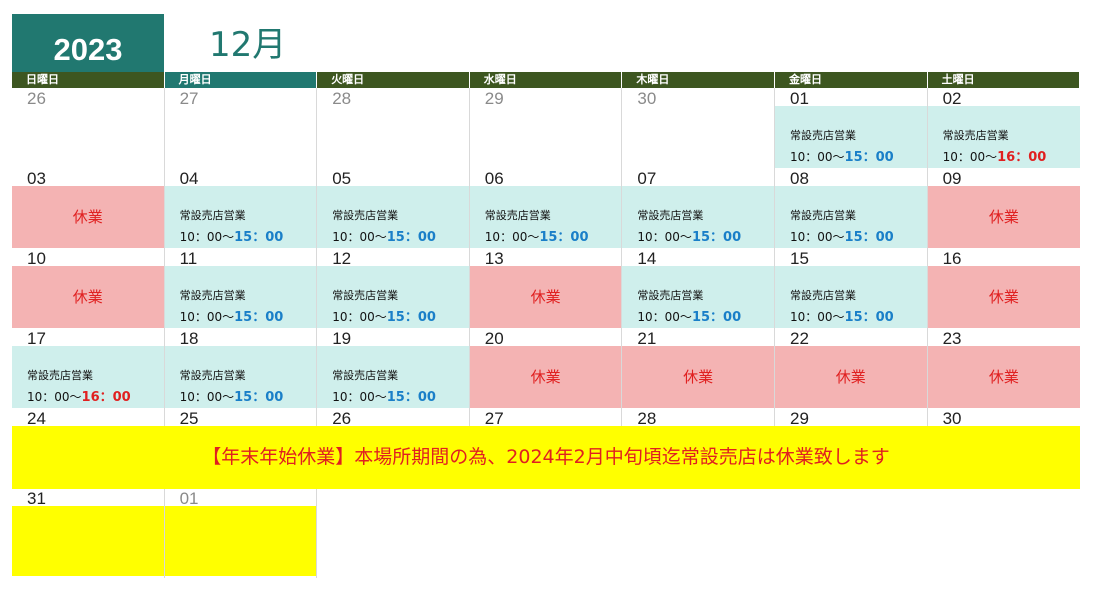  What do you see at coordinates (241, 128) in the screenshot?
I see `day-cell: 27` at bounding box center [241, 128].